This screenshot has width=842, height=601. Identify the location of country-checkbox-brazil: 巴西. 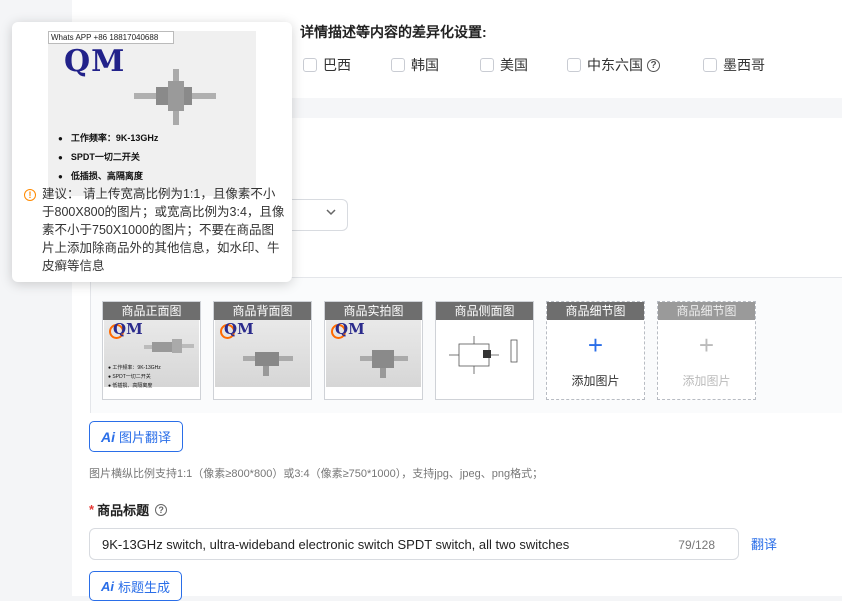
(327, 65).